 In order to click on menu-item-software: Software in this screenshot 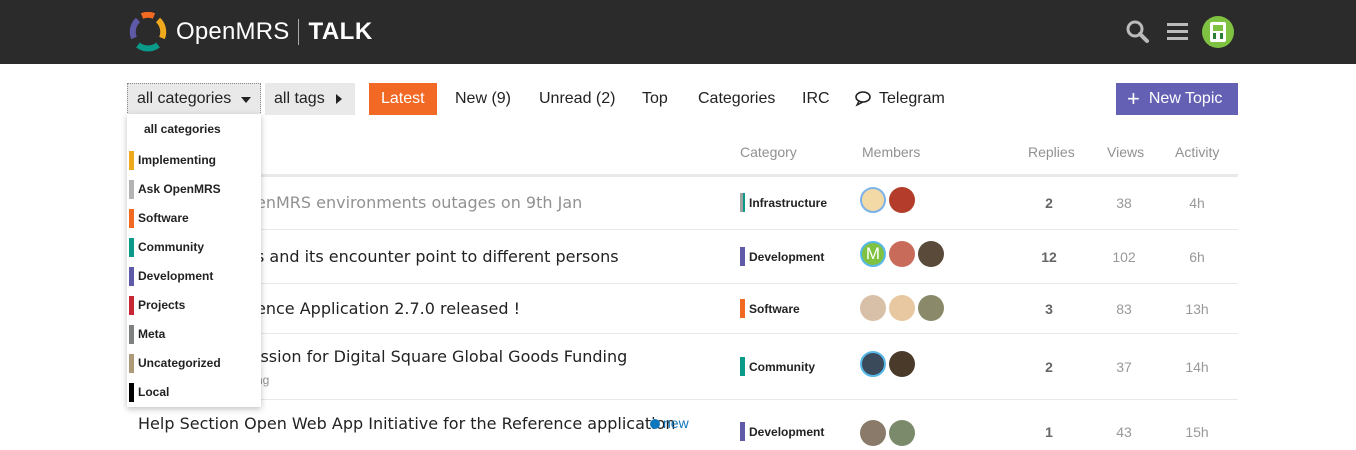, I will do `click(194, 218)`.